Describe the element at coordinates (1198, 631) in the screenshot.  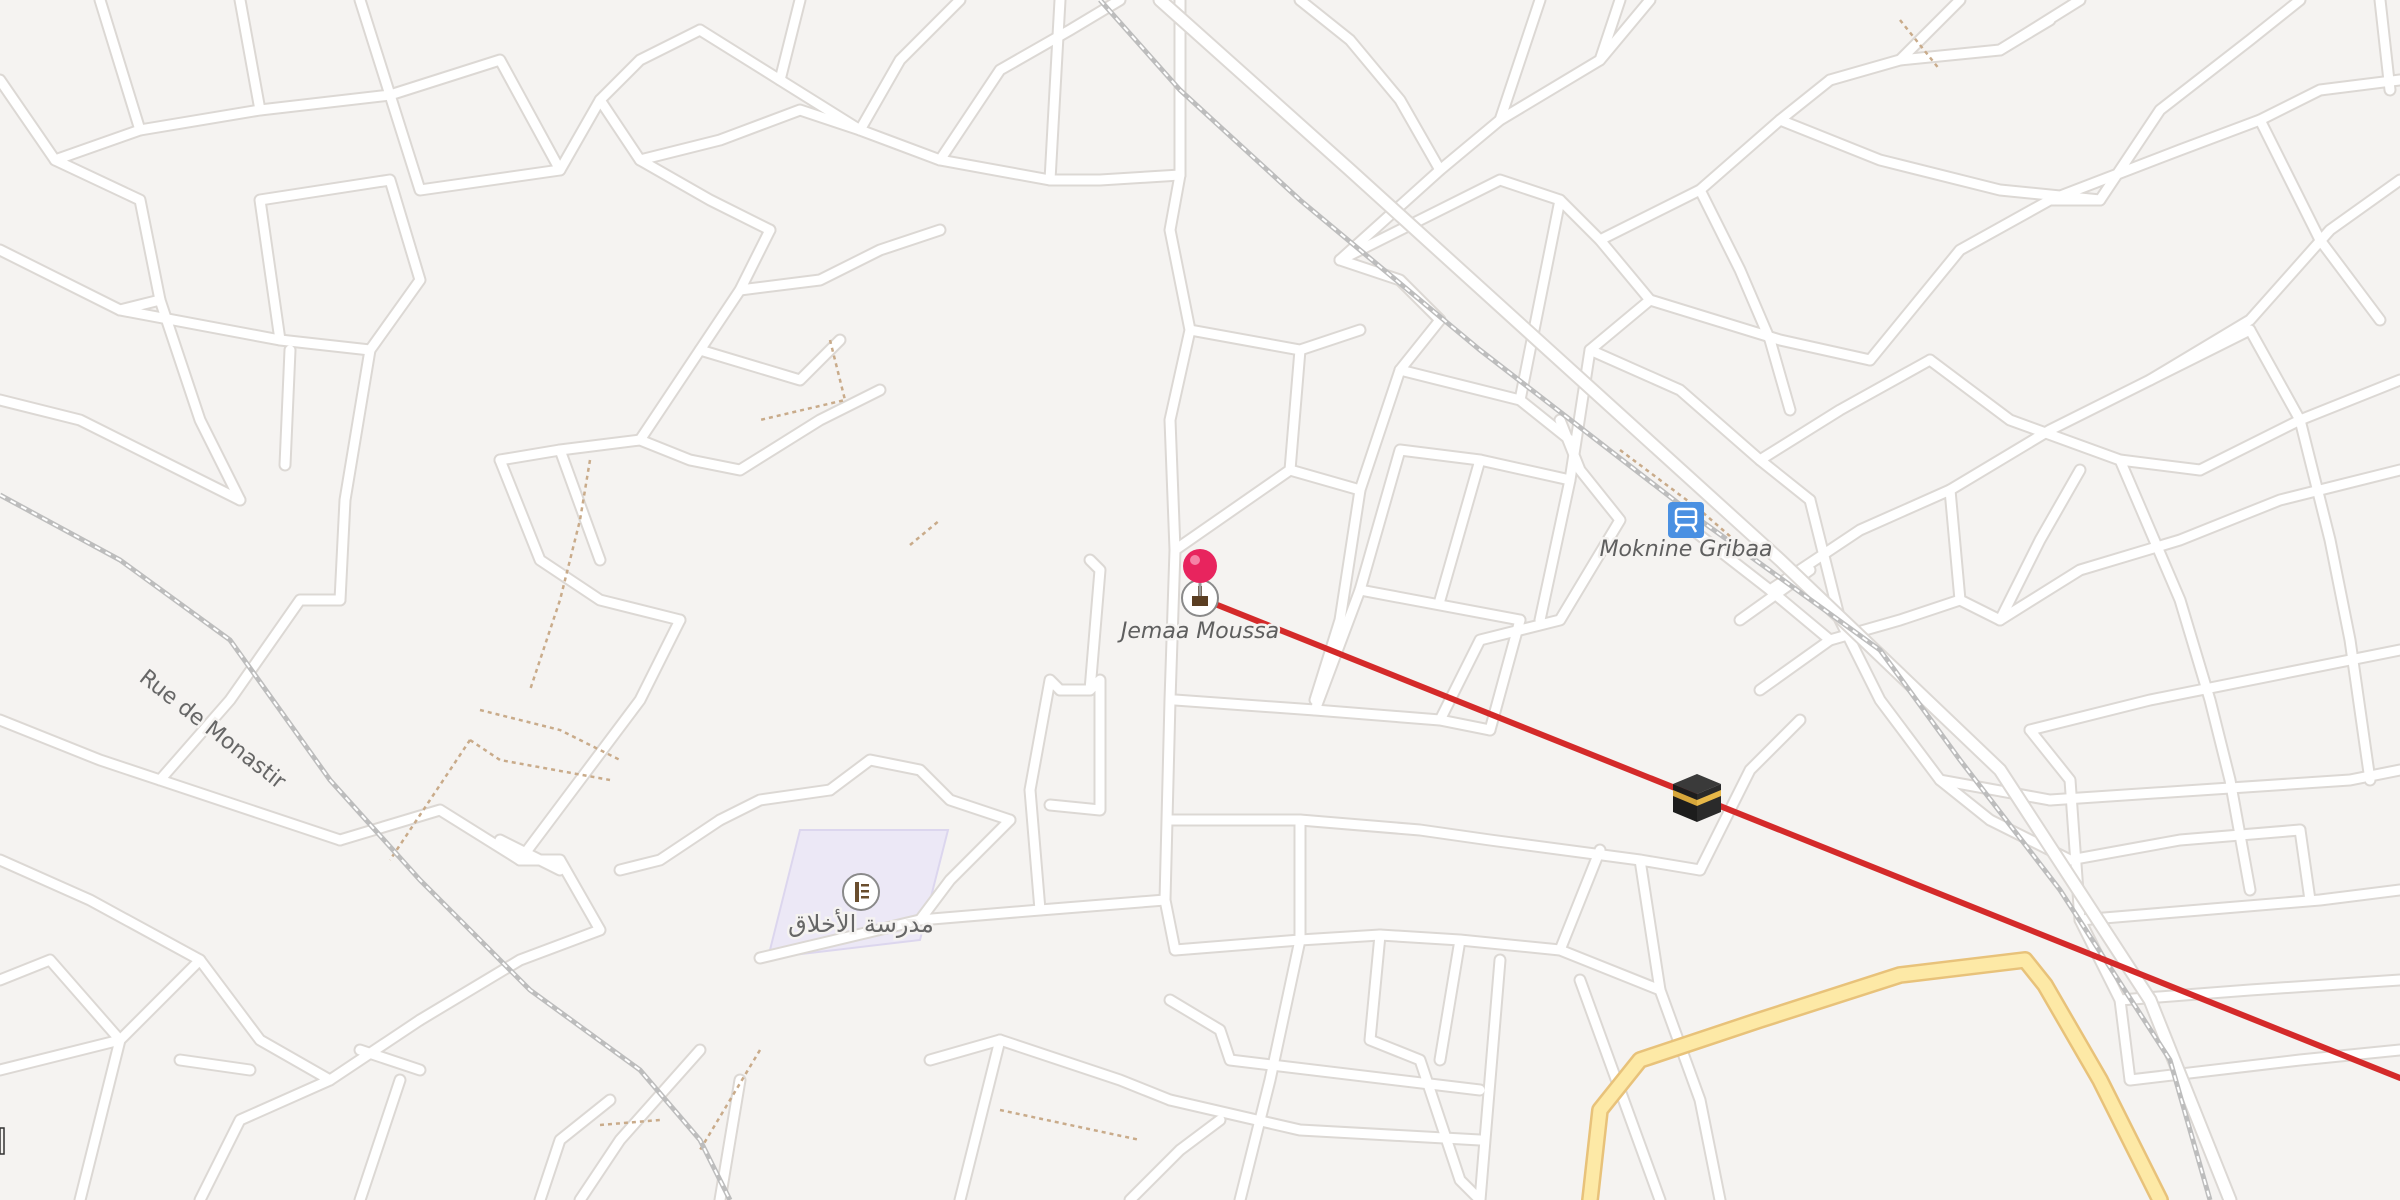
I see `mosque-label: Jemaa Moussa` at that location.